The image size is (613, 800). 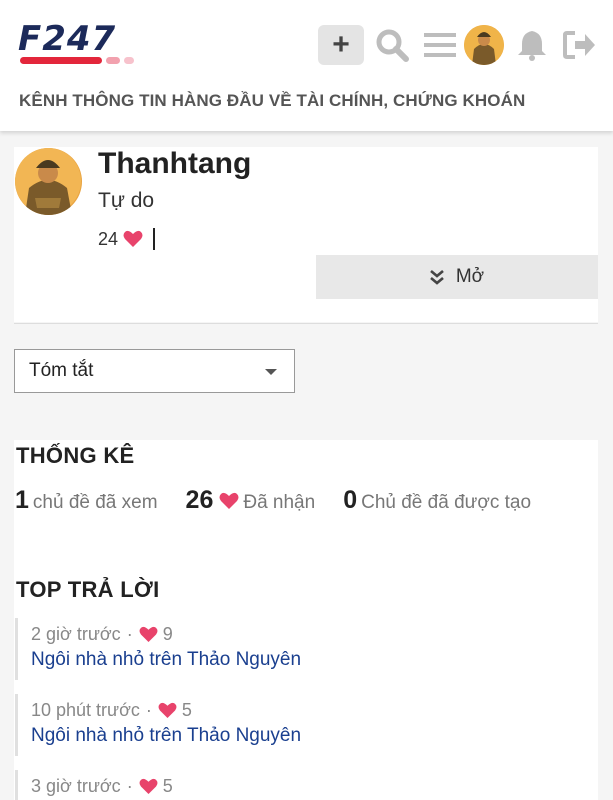 What do you see at coordinates (392, 45) in the screenshot?
I see `search-icon` at bounding box center [392, 45].